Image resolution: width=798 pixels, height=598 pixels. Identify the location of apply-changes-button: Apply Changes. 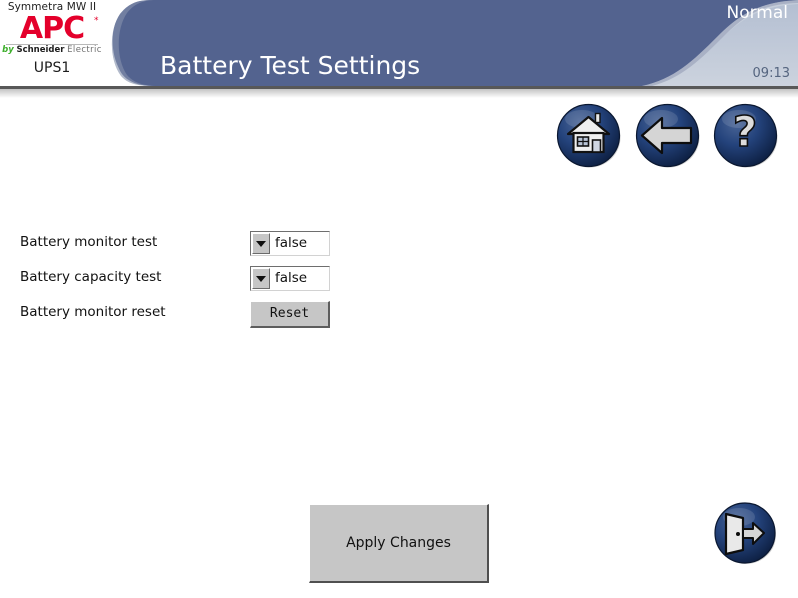
(399, 543).